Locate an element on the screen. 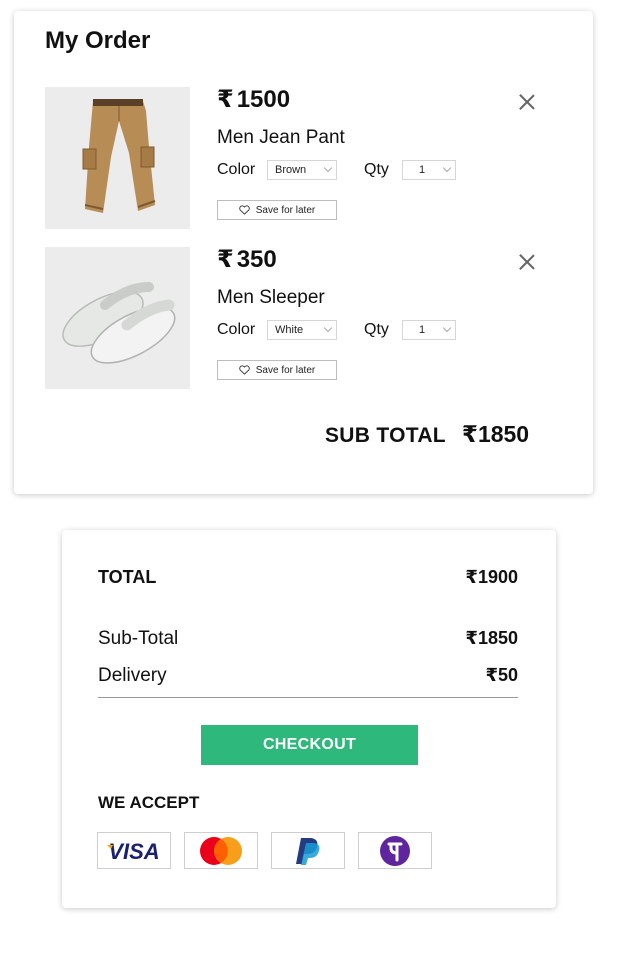  mastercard-logo is located at coordinates (221, 850).